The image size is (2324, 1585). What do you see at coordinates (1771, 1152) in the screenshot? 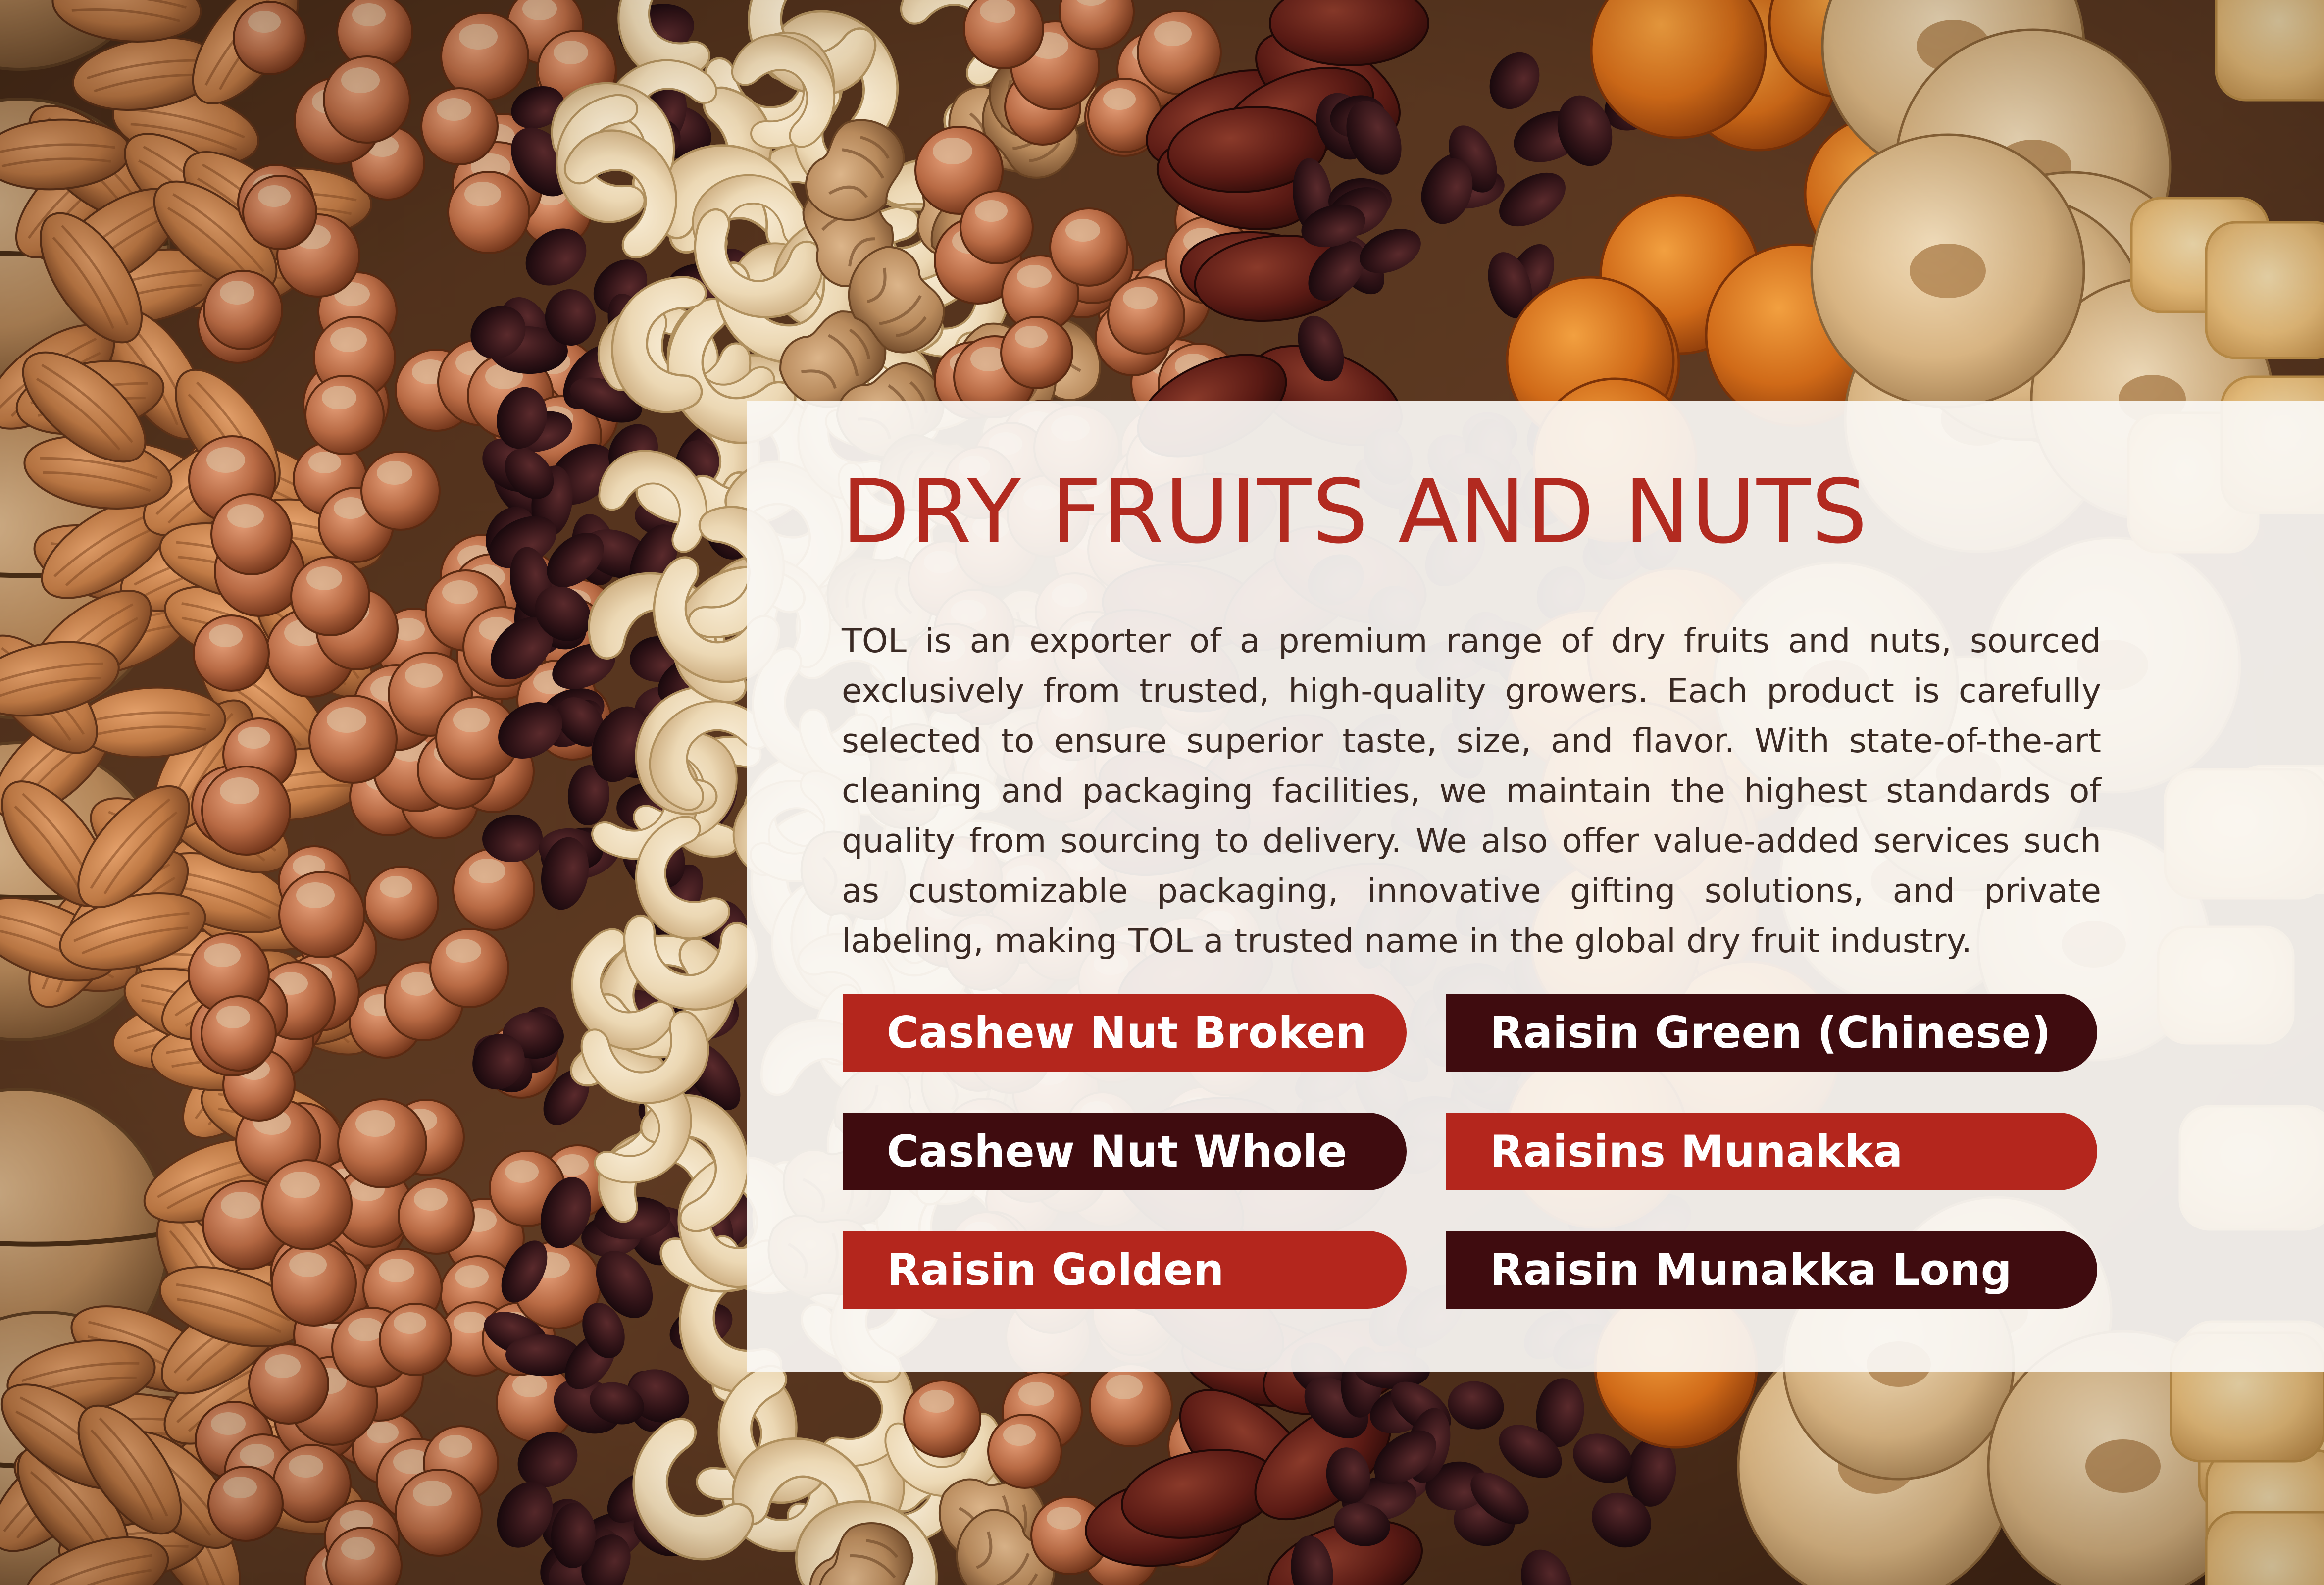
I see `product-tag-raisins-munakka: Raisins Munakka` at bounding box center [1771, 1152].